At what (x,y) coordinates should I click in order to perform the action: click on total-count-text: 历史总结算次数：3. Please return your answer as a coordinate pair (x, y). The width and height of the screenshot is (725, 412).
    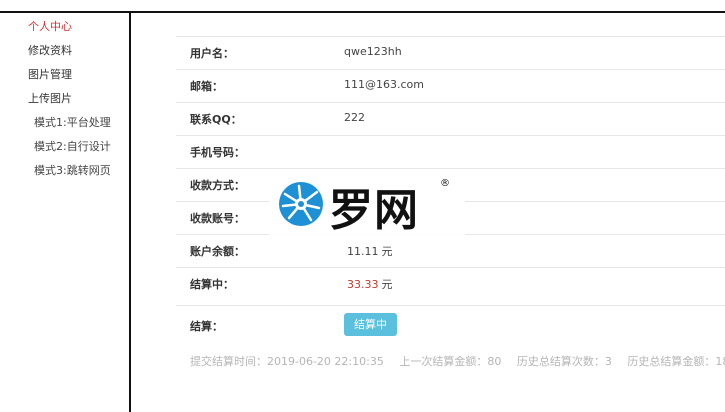
    Looking at the image, I should click on (564, 361).